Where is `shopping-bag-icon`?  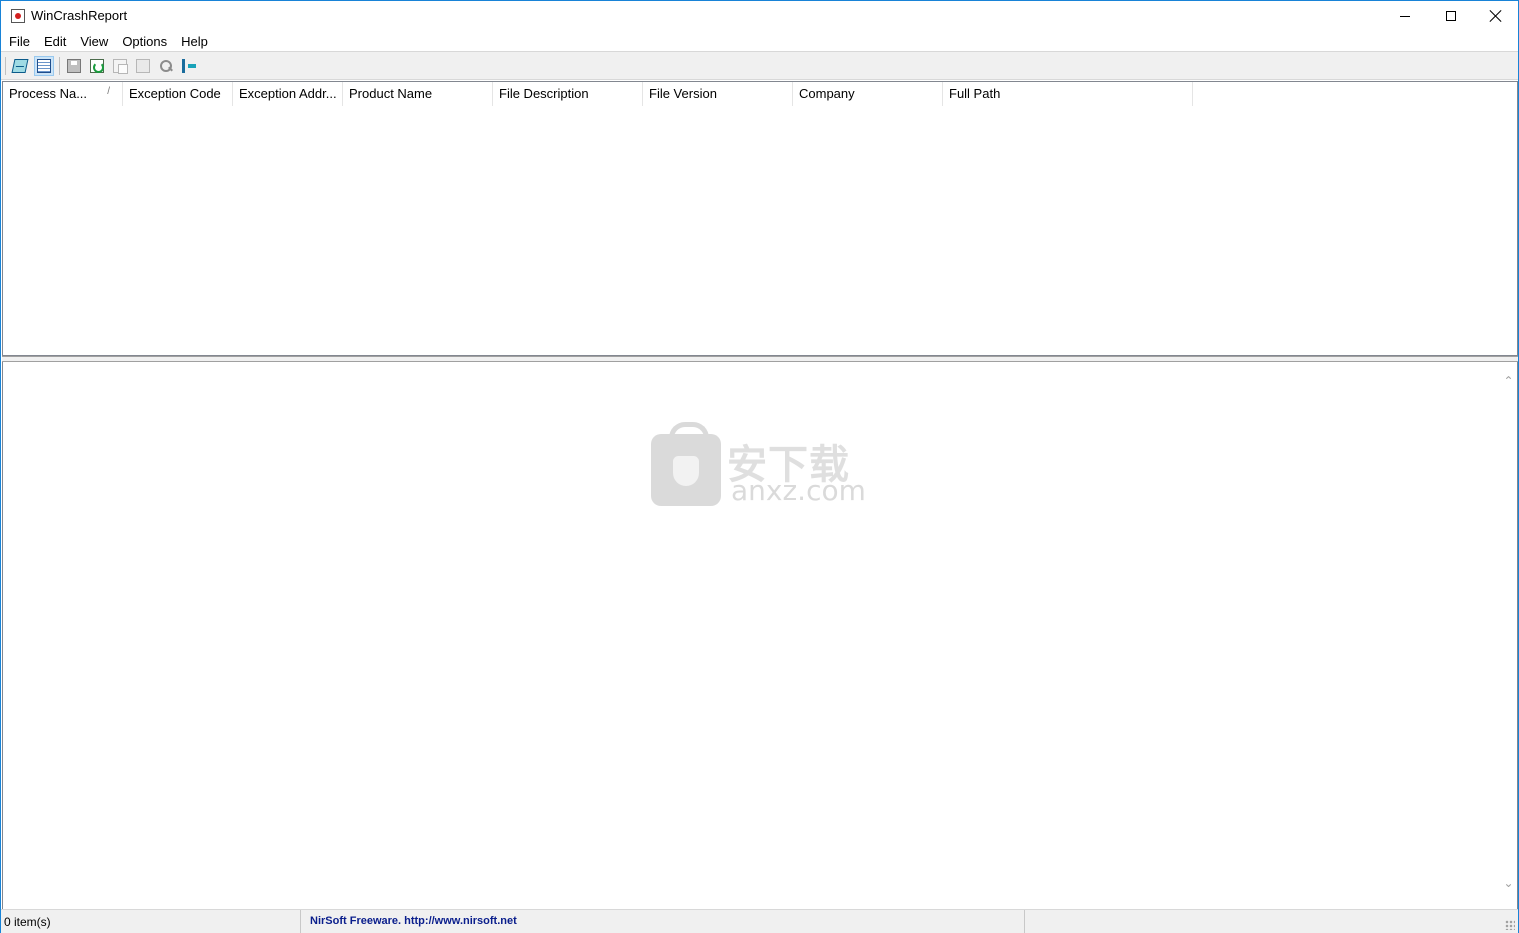
shopping-bag-icon is located at coordinates (686, 464).